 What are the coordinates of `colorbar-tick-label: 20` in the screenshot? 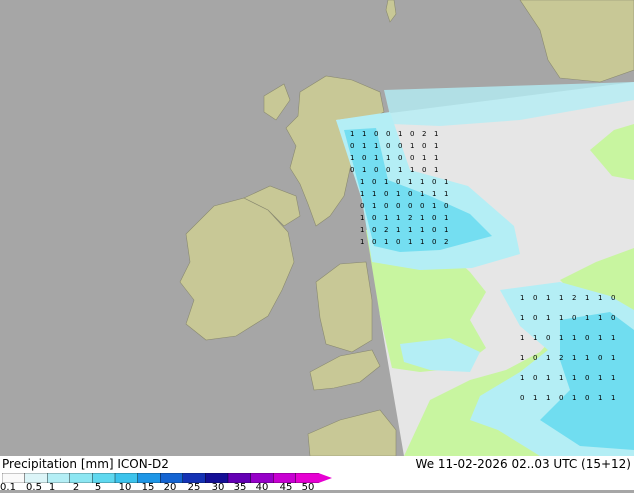 It's located at (170, 487).